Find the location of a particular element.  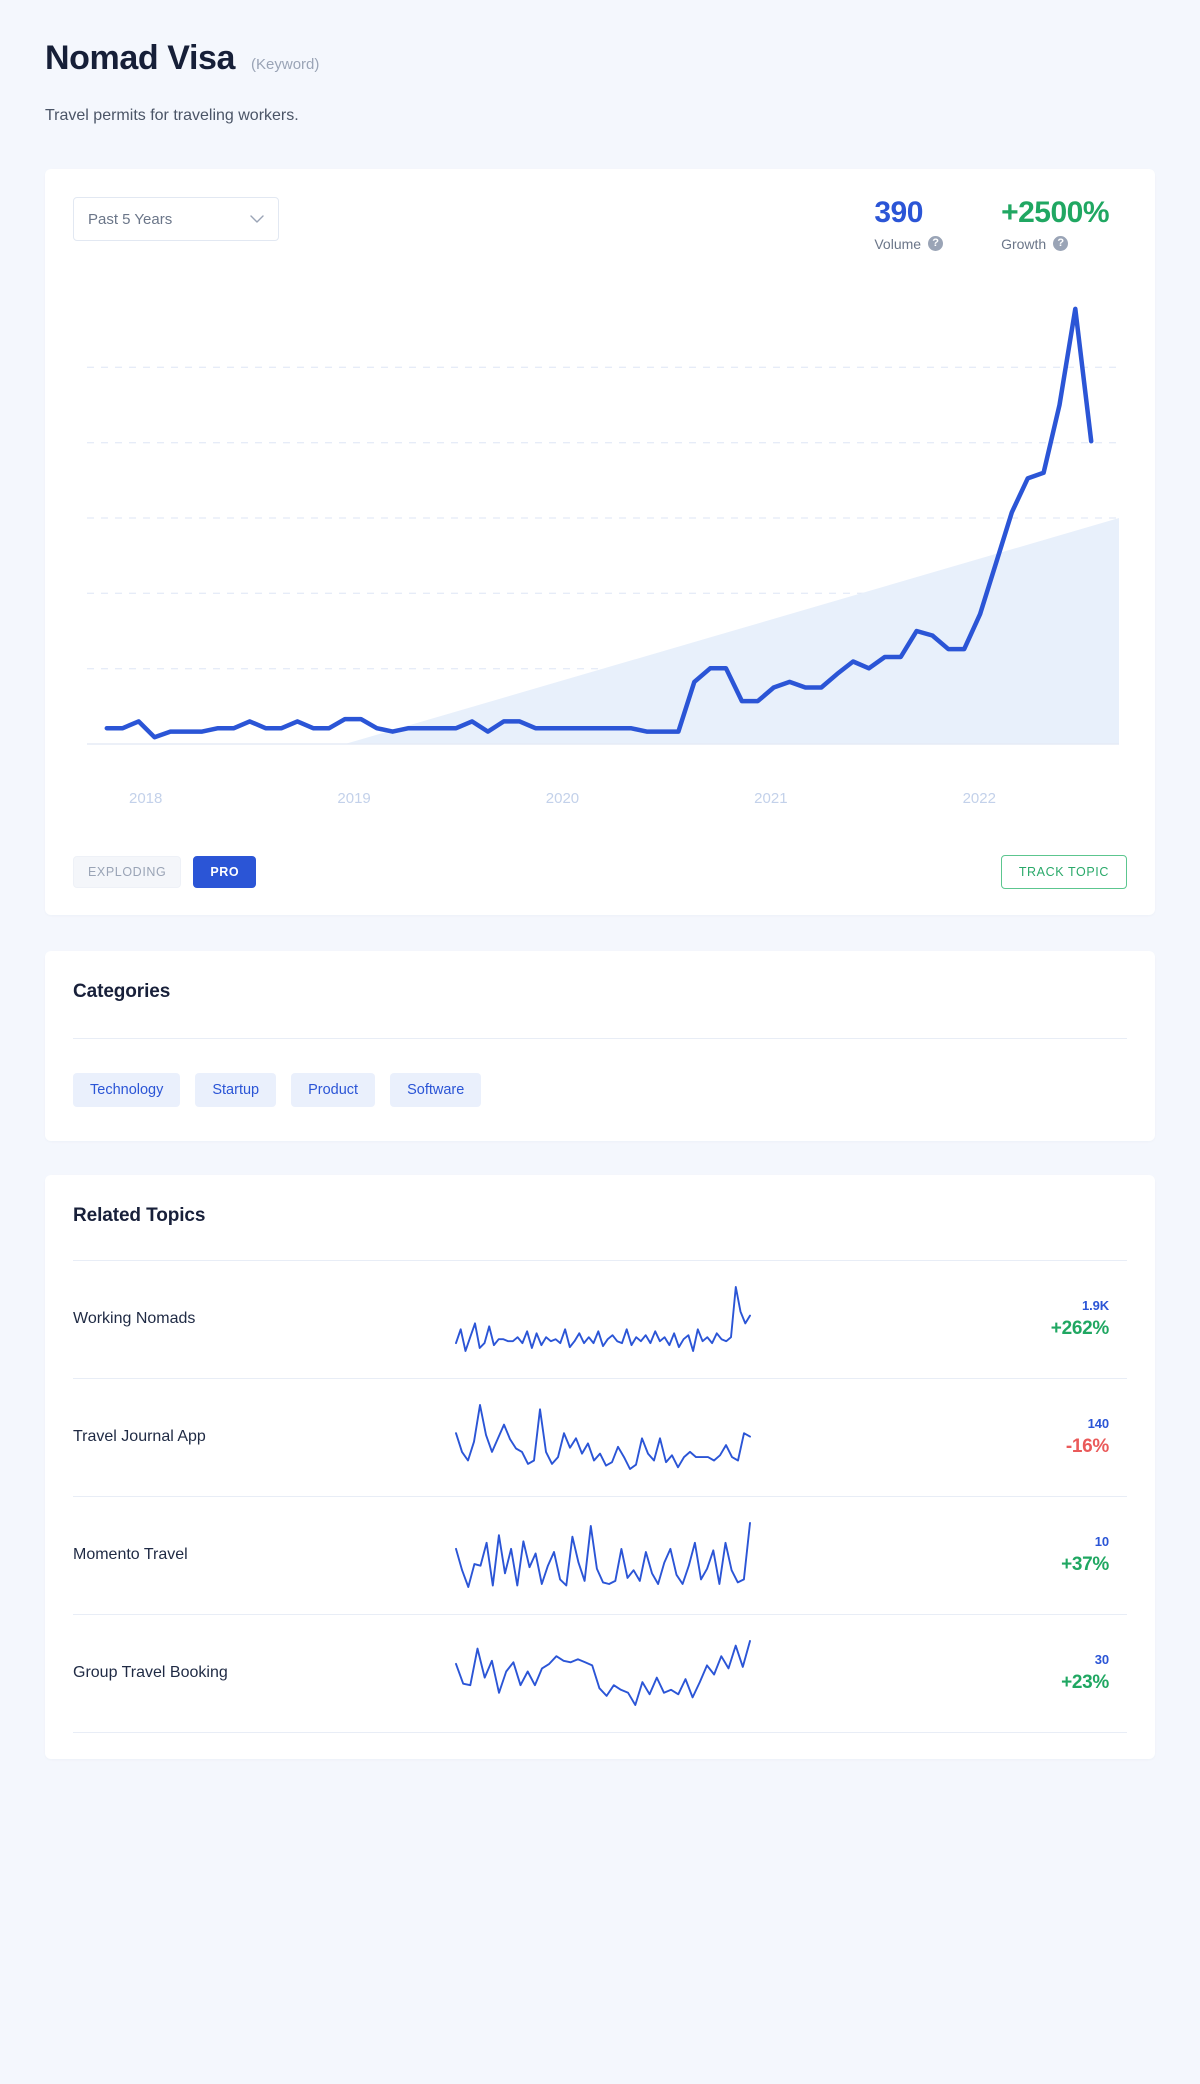

page-title: Nomad Visa is located at coordinates (140, 58).